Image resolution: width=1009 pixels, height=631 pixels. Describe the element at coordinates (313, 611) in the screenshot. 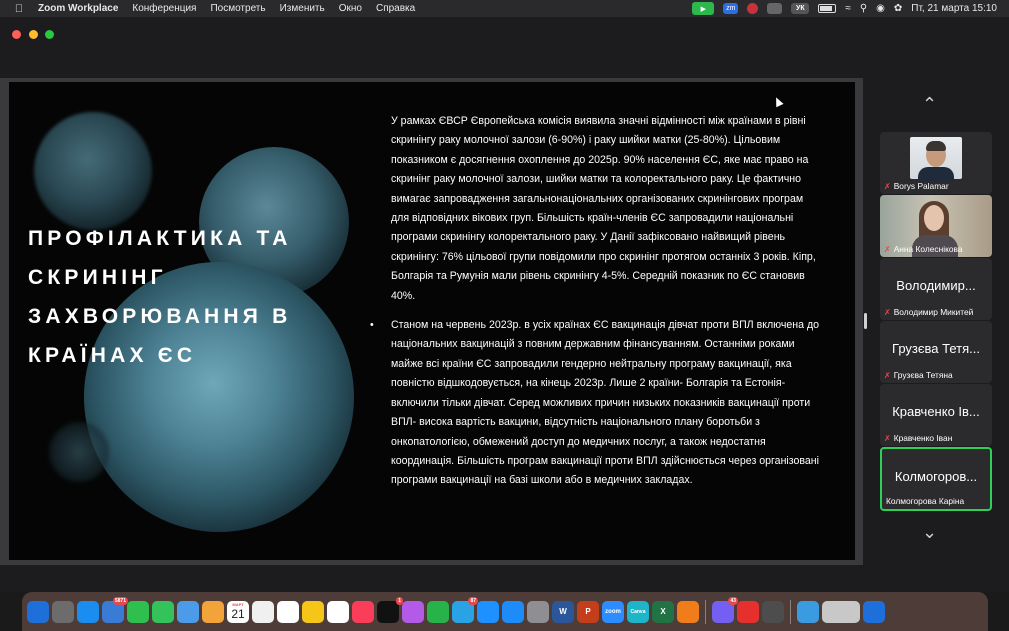

I see `stickies-icon` at that location.